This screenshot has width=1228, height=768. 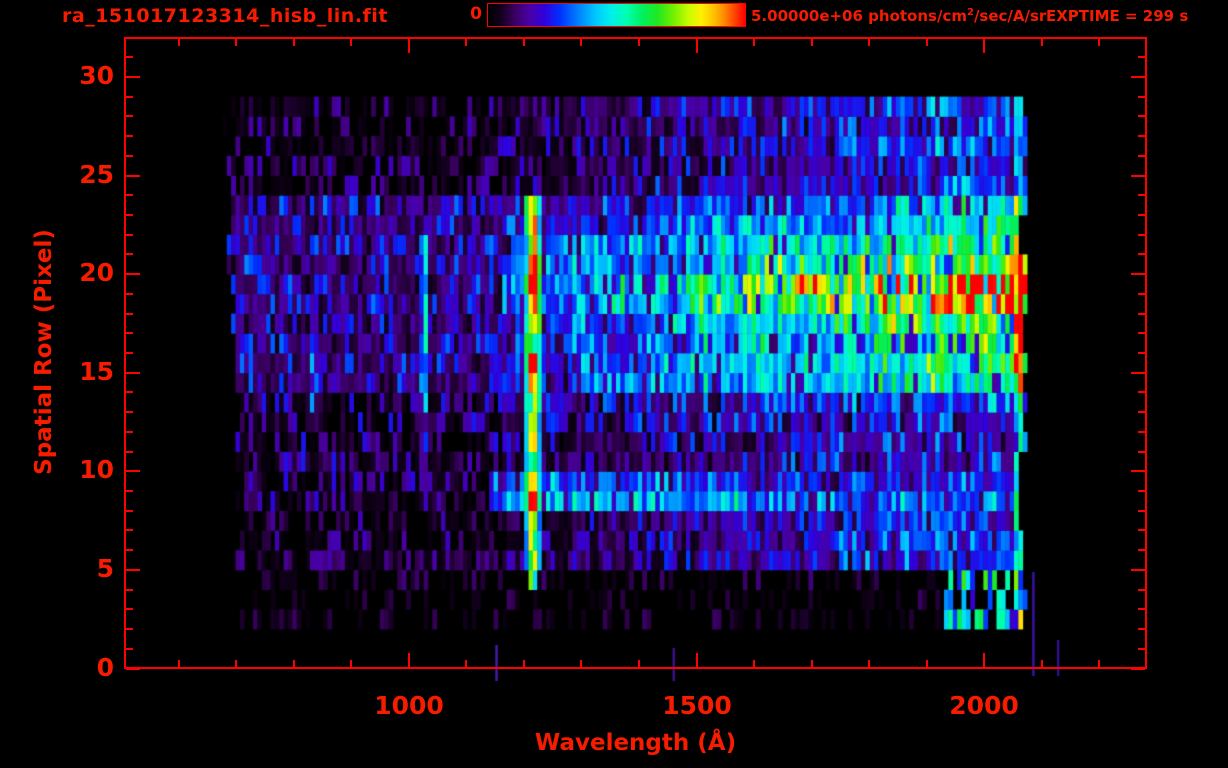 What do you see at coordinates (616, 15) in the screenshot?
I see `colorbar-gradient` at bounding box center [616, 15].